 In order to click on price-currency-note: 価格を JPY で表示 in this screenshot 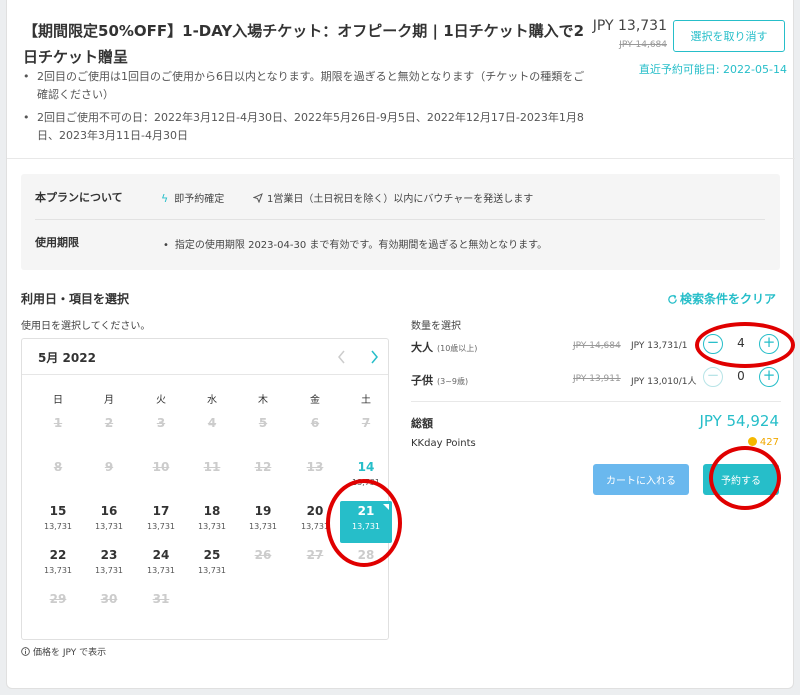, I will do `click(63, 651)`.